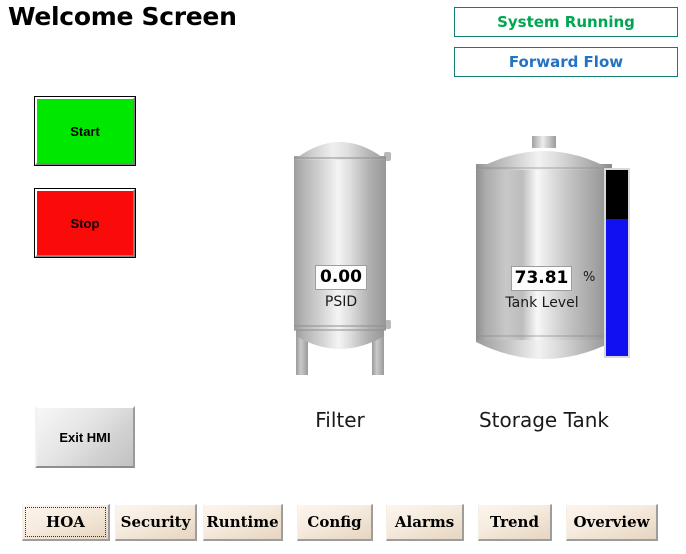  I want to click on filter-label: Filter, so click(340, 420).